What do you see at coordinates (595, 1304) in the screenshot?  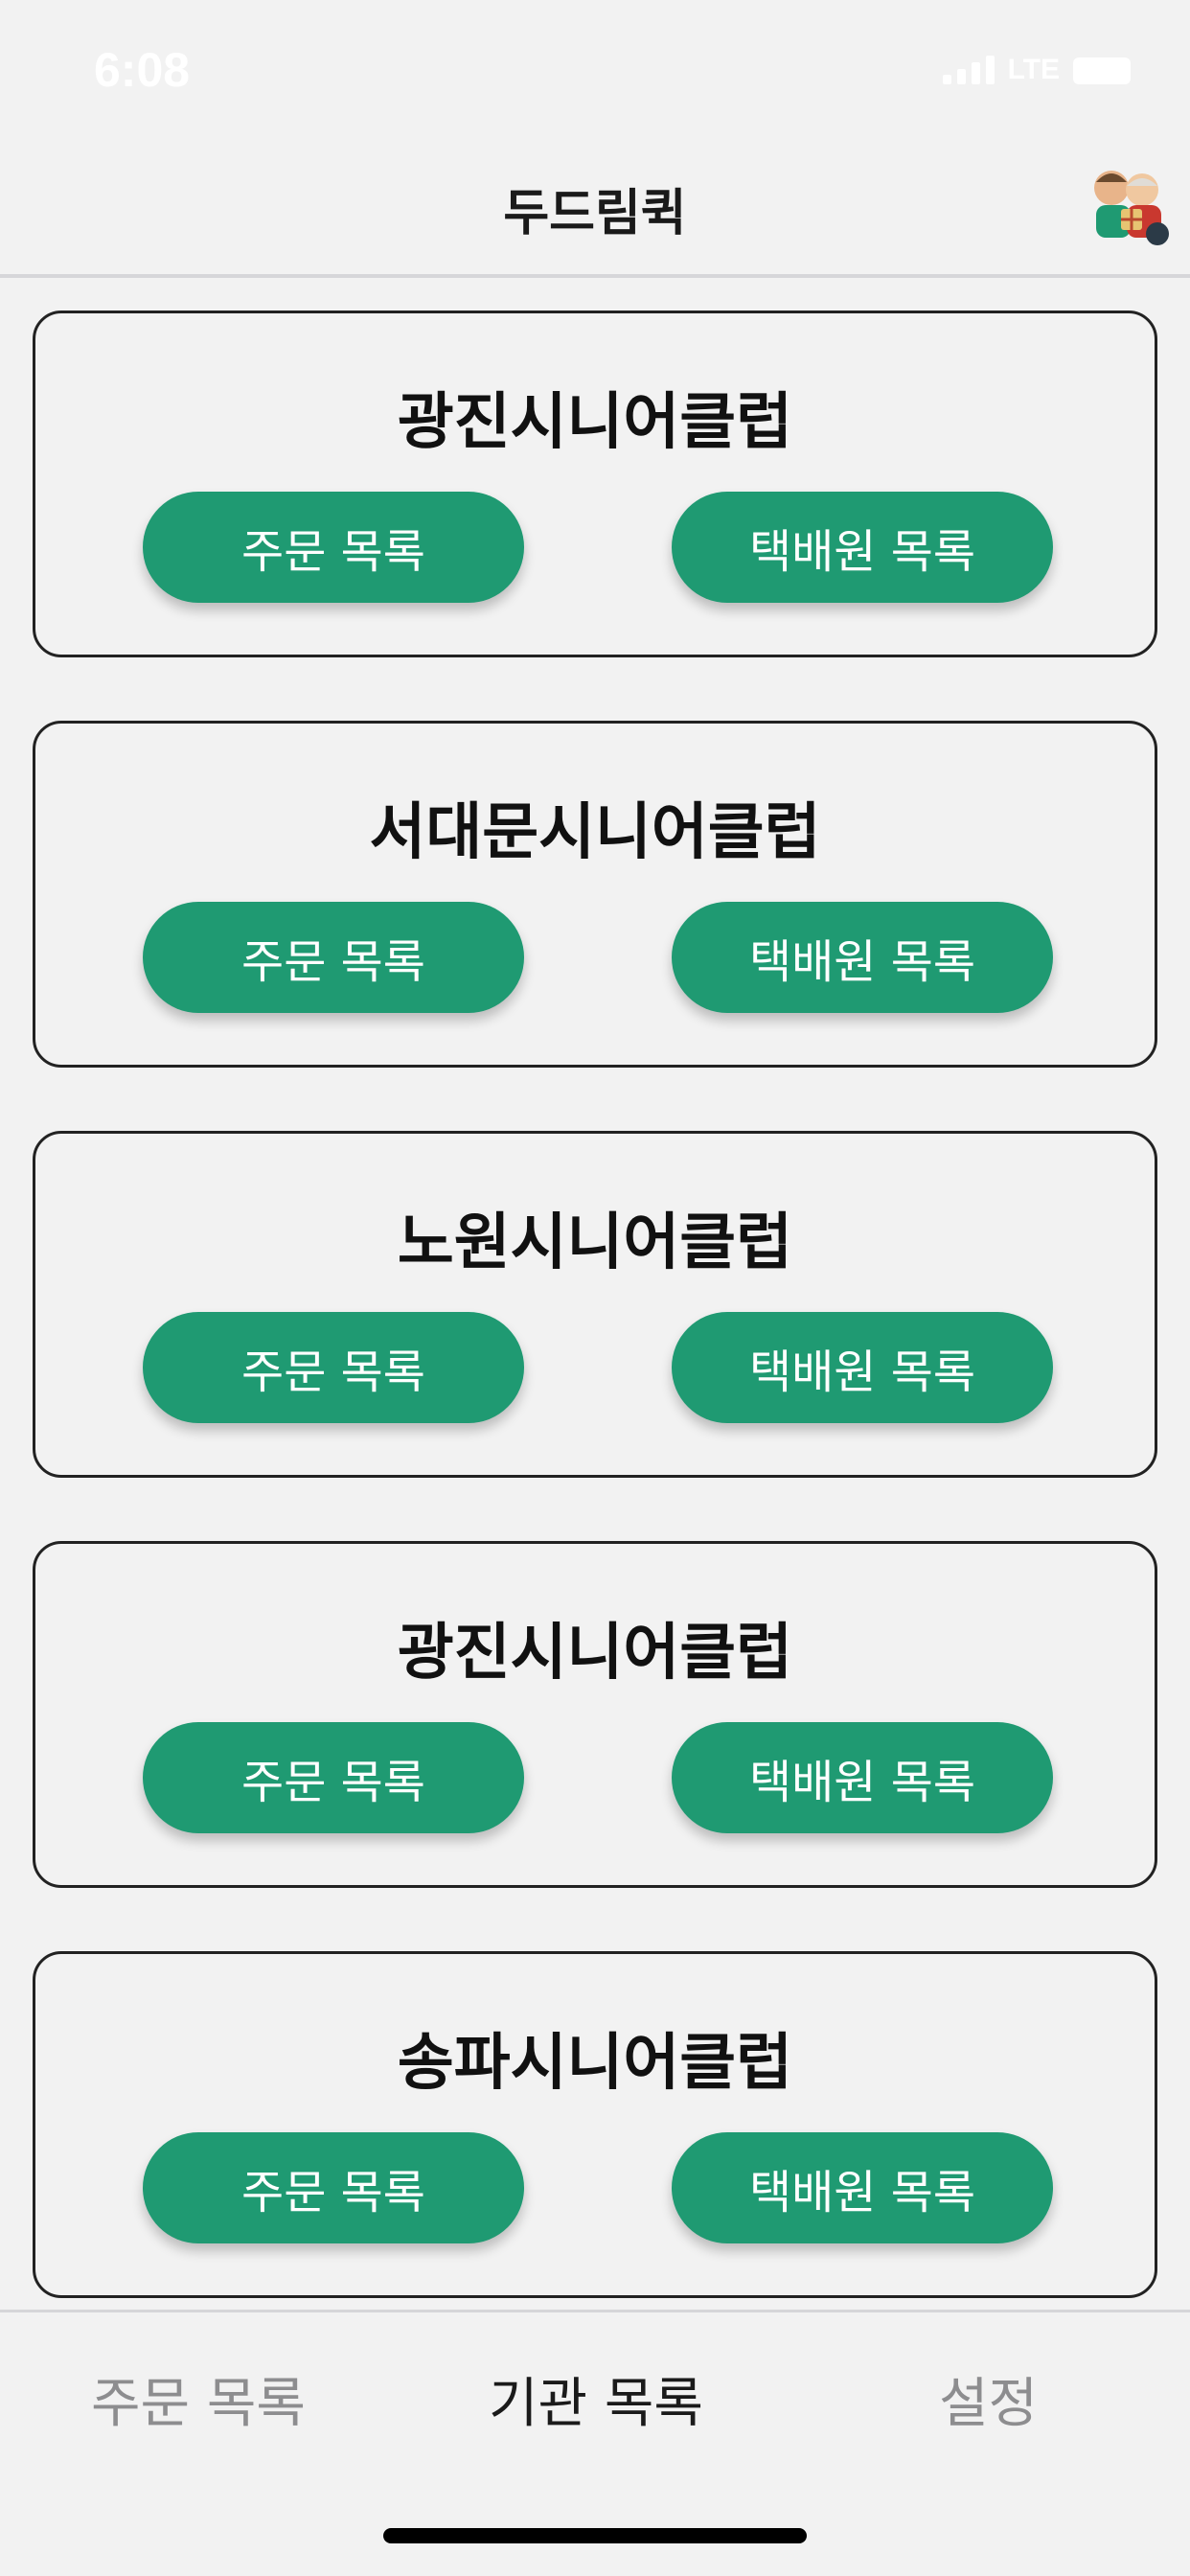 I see `agency-card: 노원시니어클럽 주문 목록 택배원 목록` at bounding box center [595, 1304].